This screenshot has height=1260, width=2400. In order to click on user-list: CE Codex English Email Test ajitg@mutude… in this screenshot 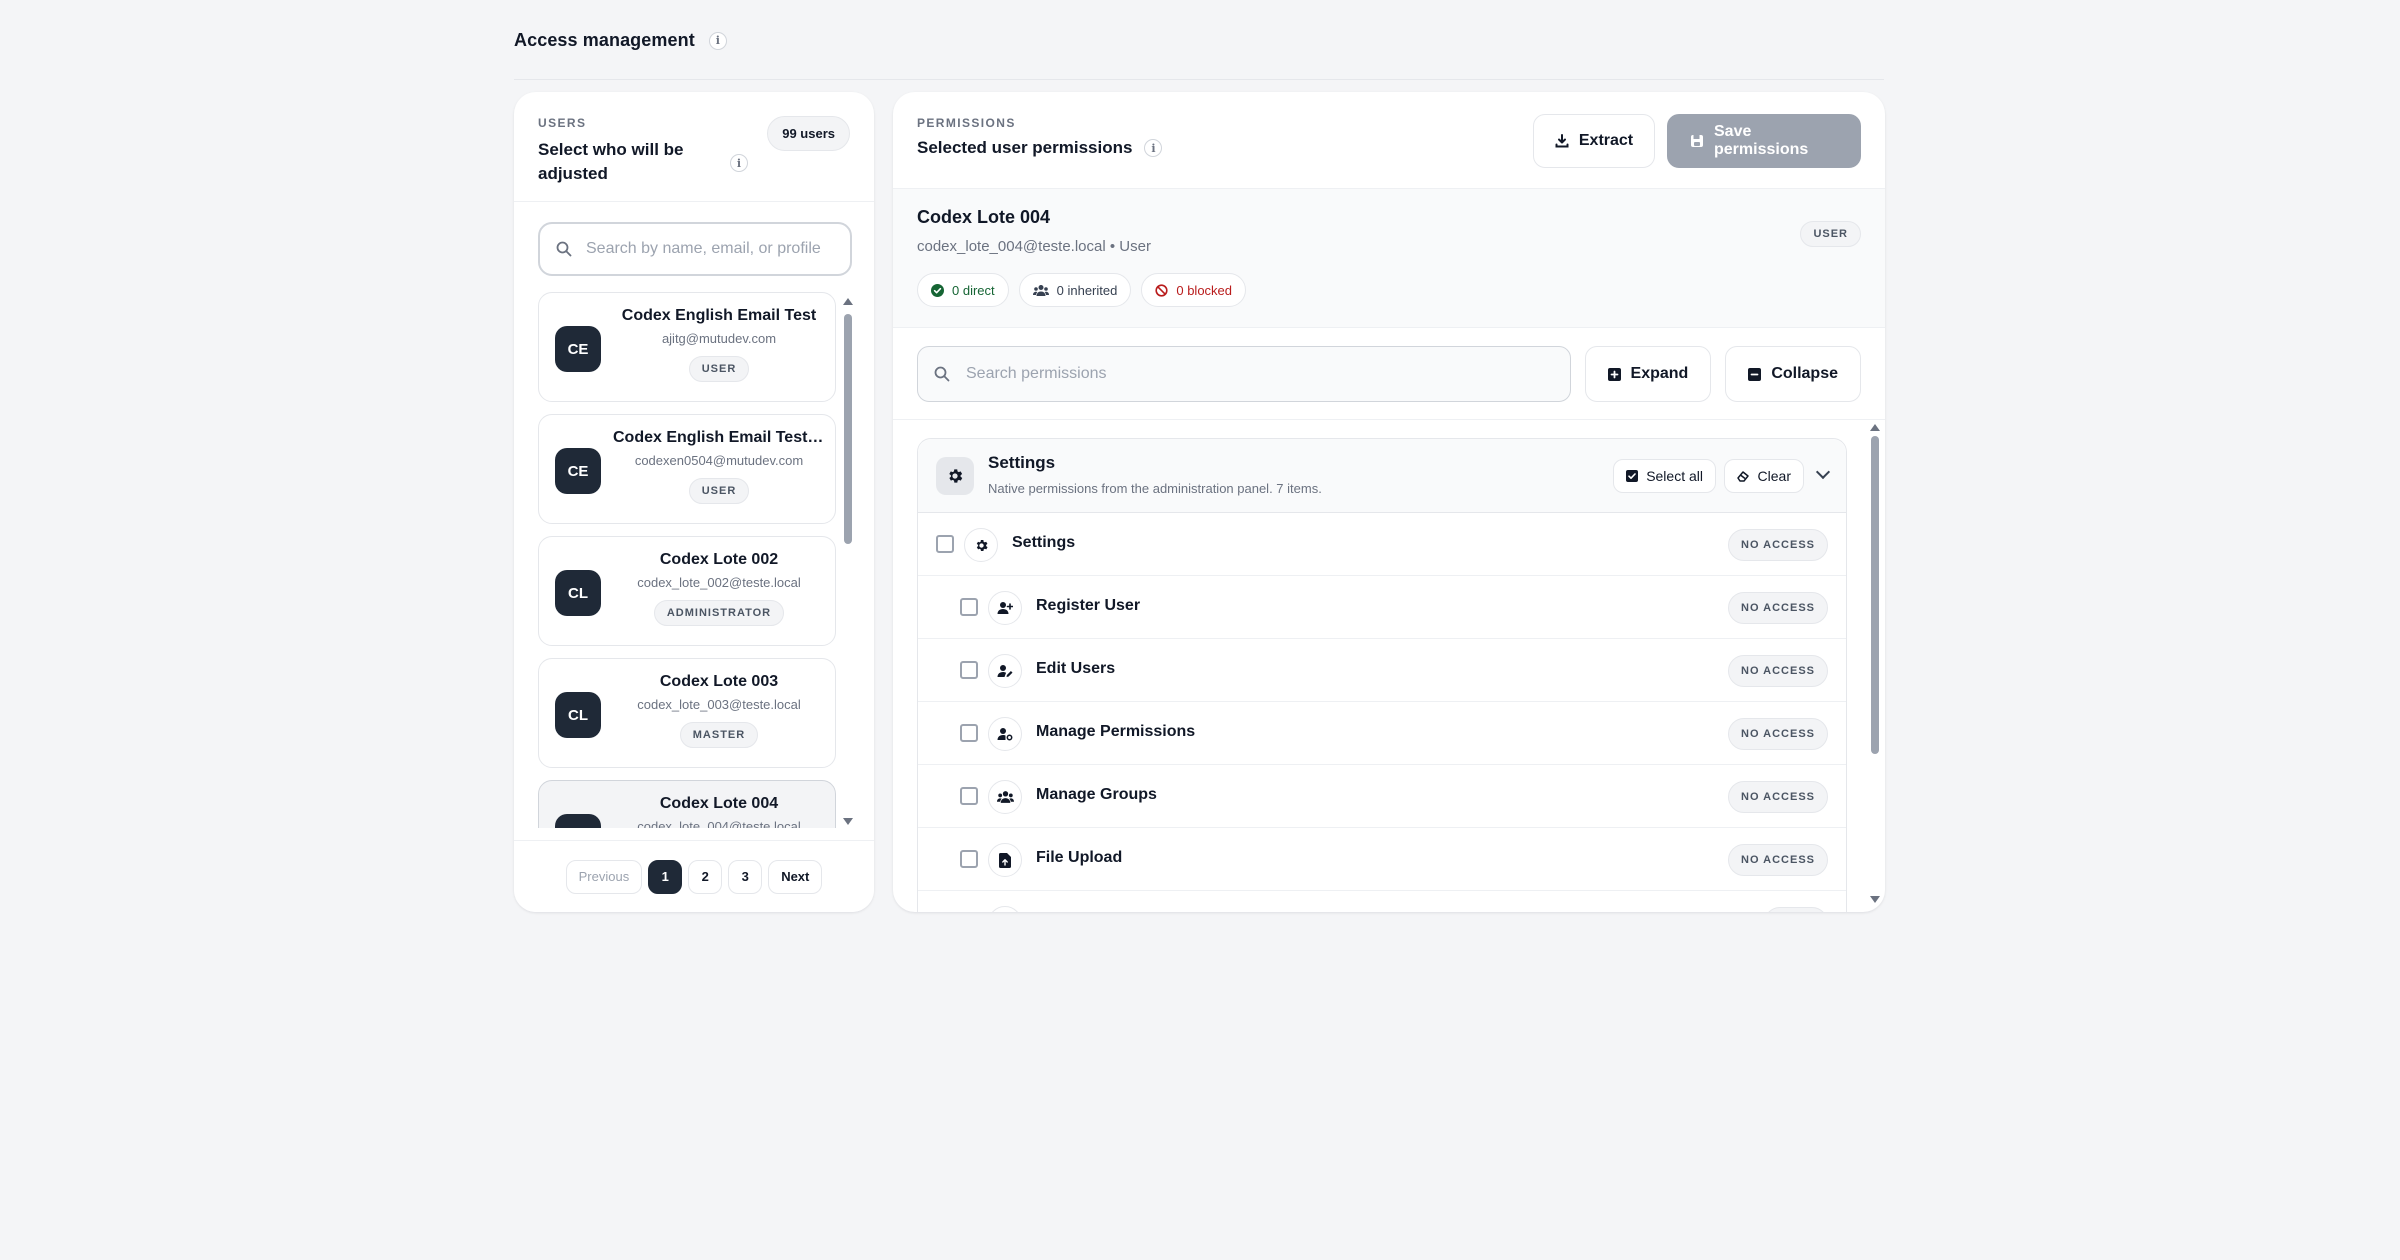, I will do `click(687, 560)`.